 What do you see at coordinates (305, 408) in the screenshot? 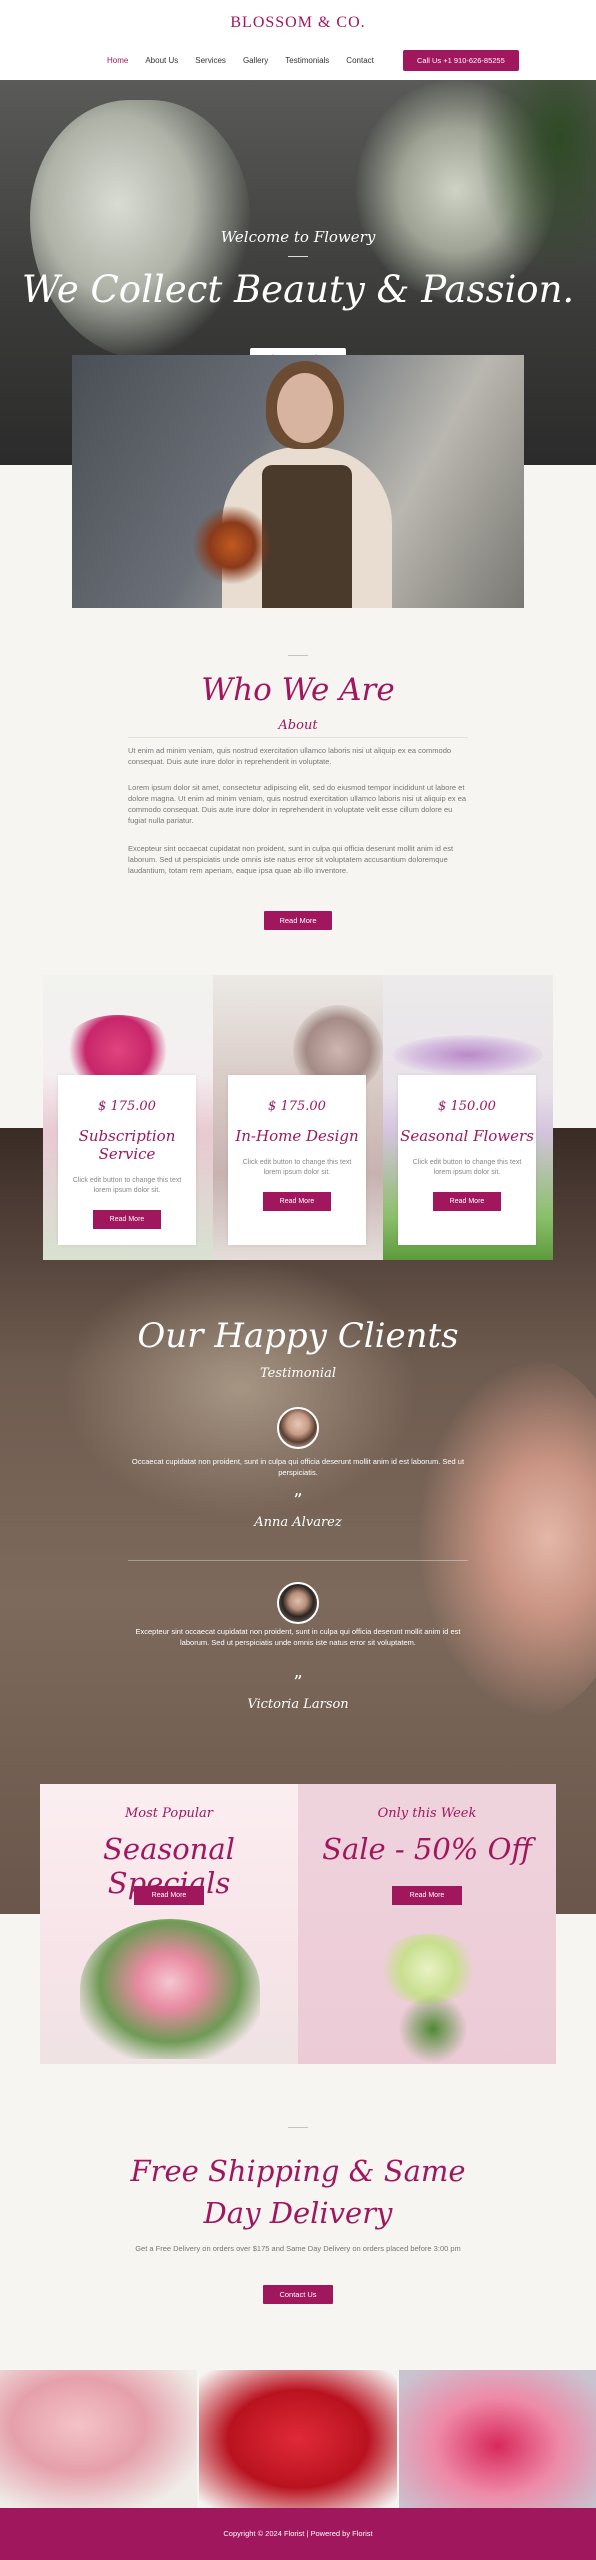
I see `portrait-face` at bounding box center [305, 408].